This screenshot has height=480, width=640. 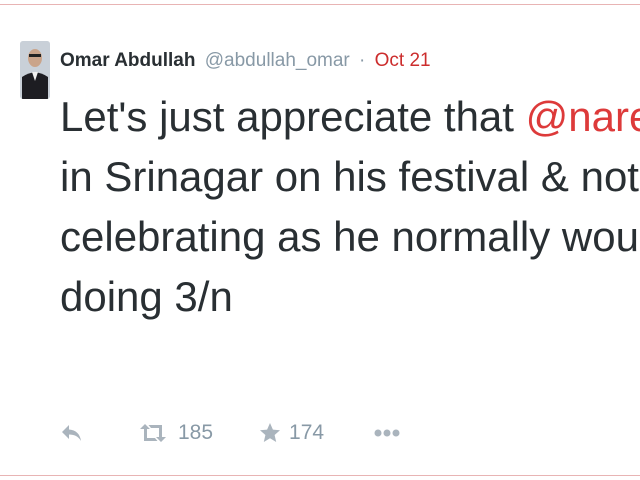 What do you see at coordinates (403, 60) in the screenshot?
I see `tweet-date: Oct 21` at bounding box center [403, 60].